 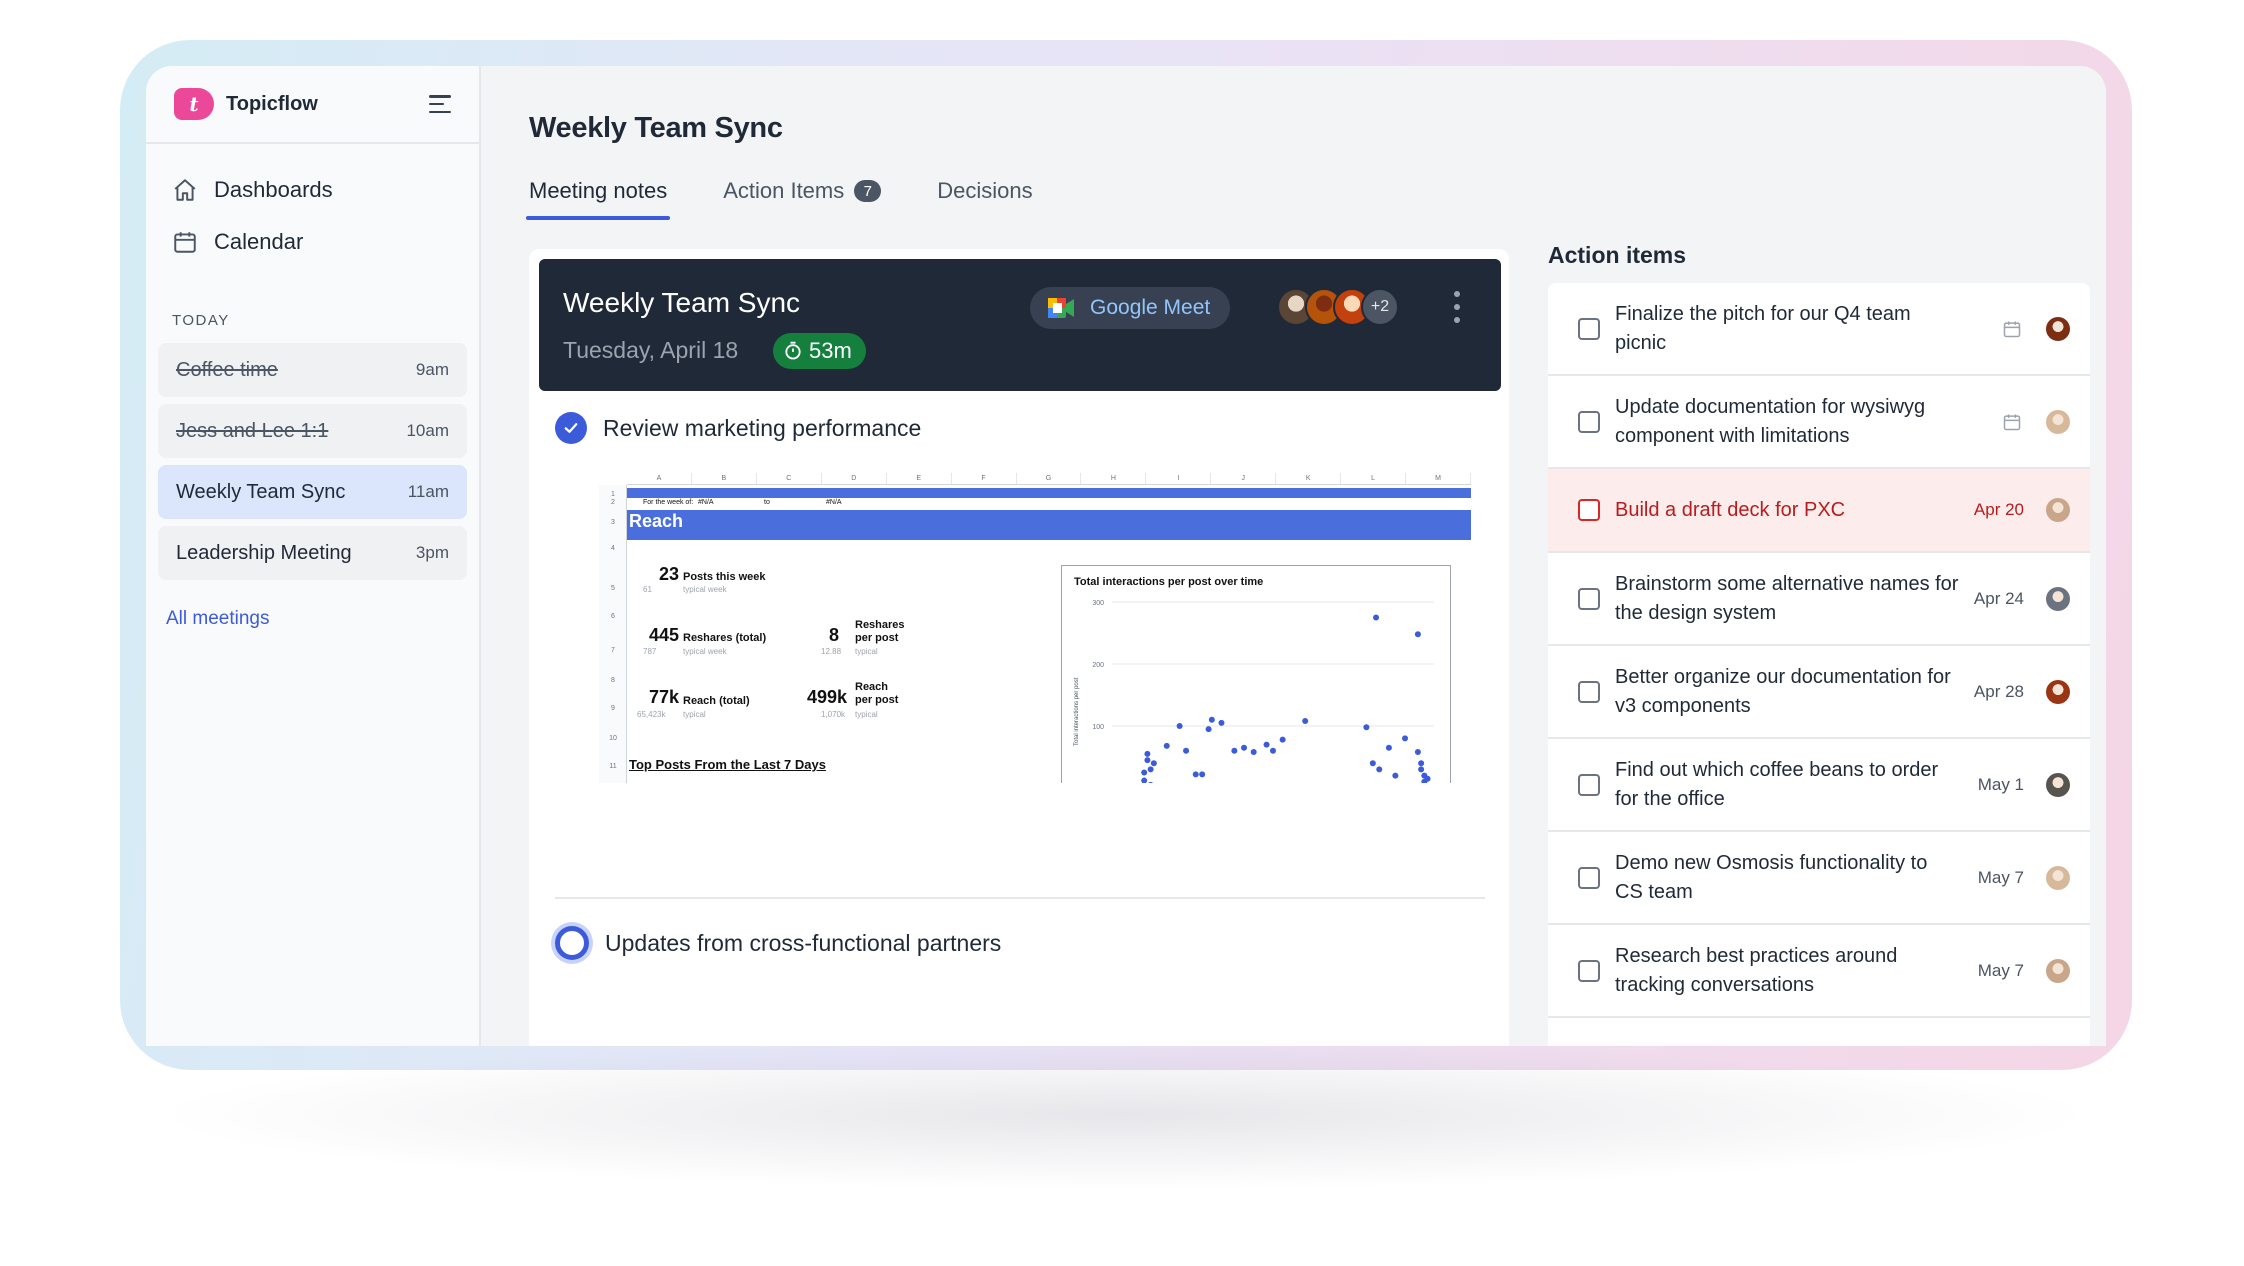 I want to click on section-label-today: TODAY, so click(x=201, y=320).